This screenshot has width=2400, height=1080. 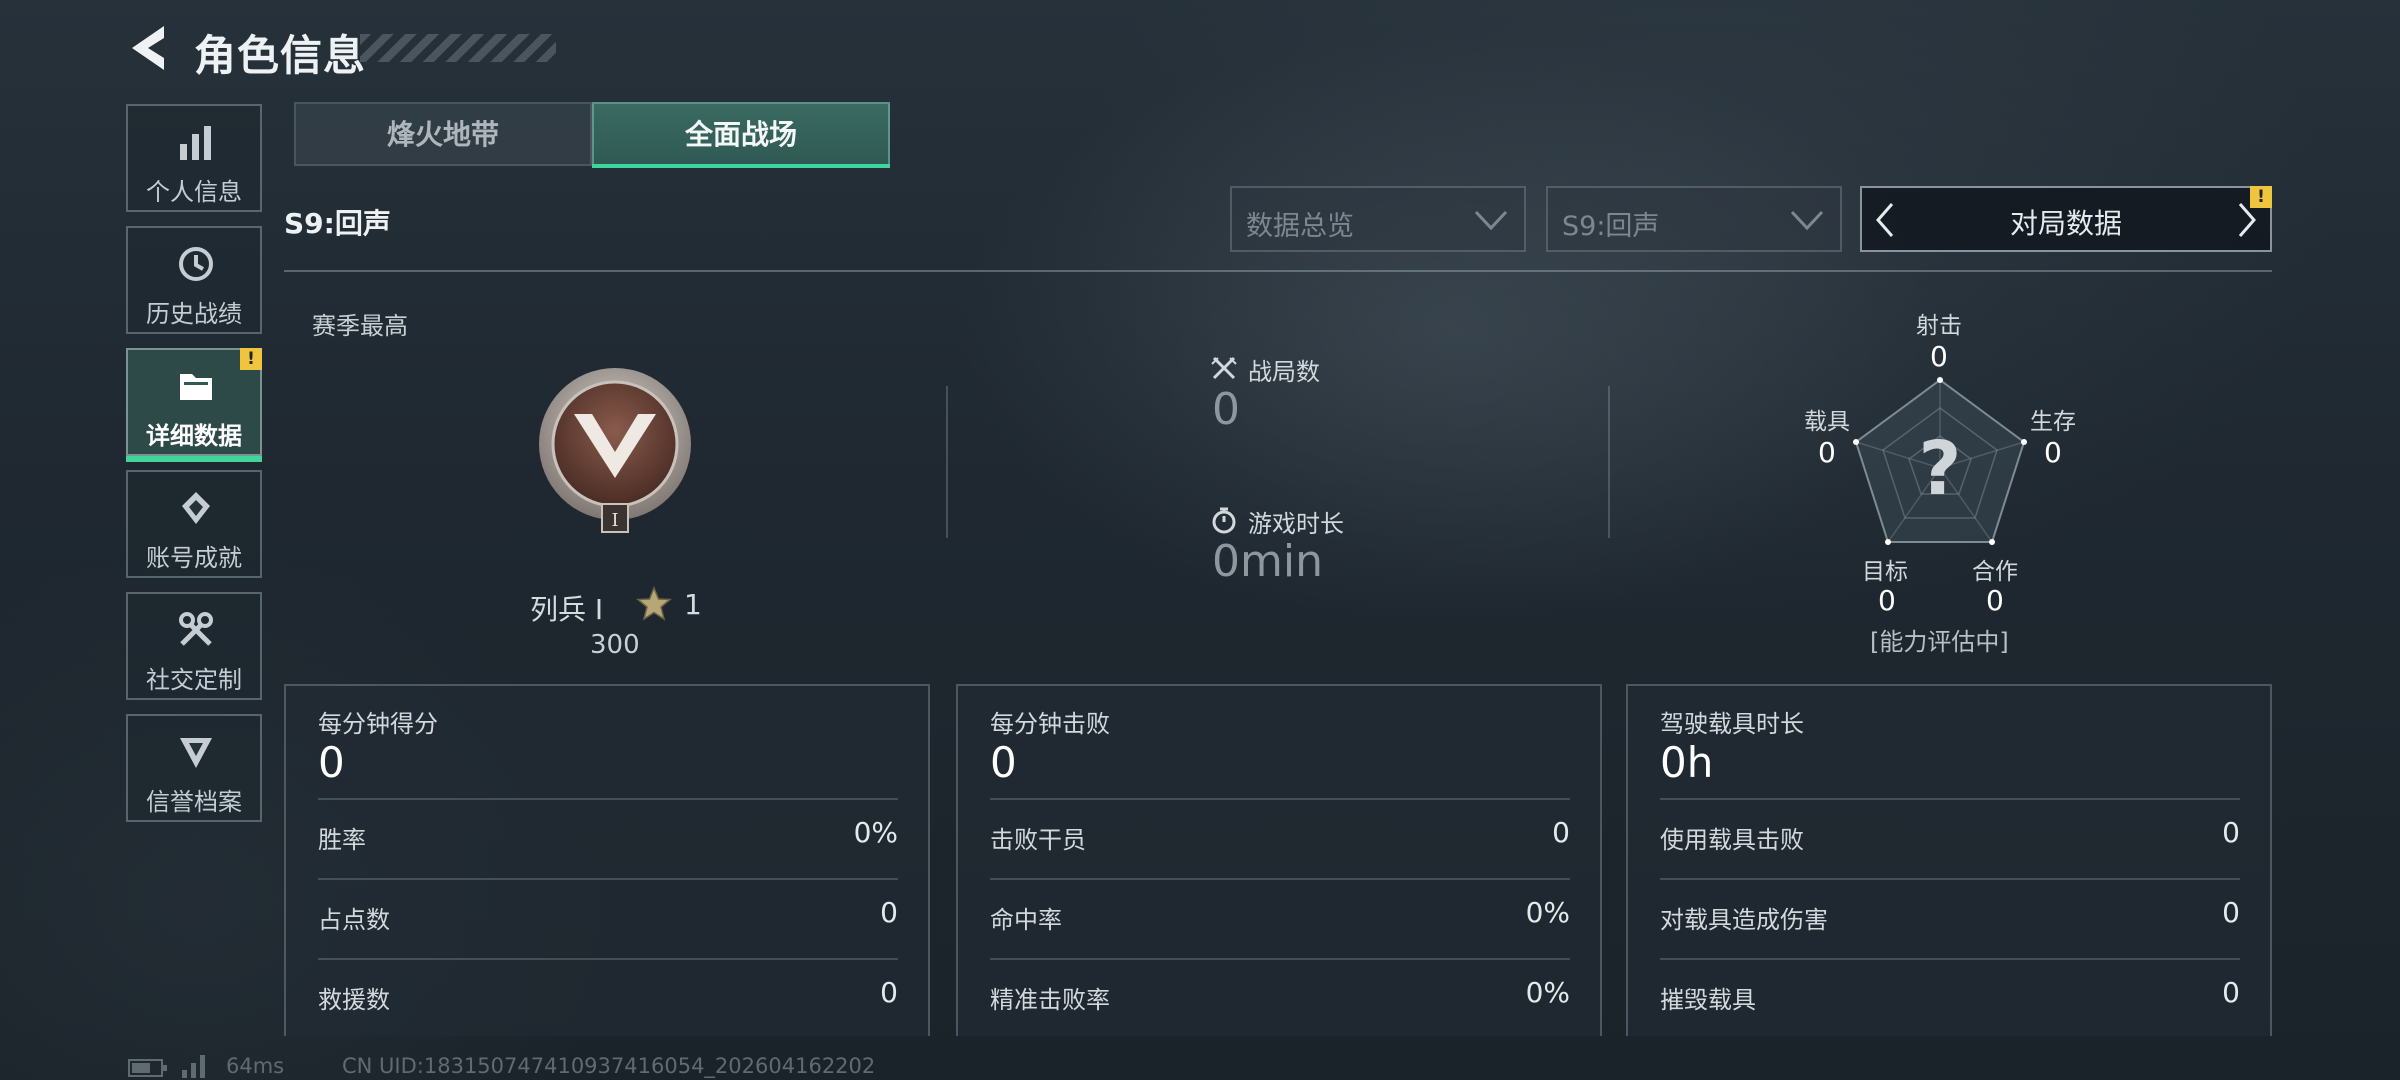 I want to click on matches-label: 战局数, so click(x=1284, y=372).